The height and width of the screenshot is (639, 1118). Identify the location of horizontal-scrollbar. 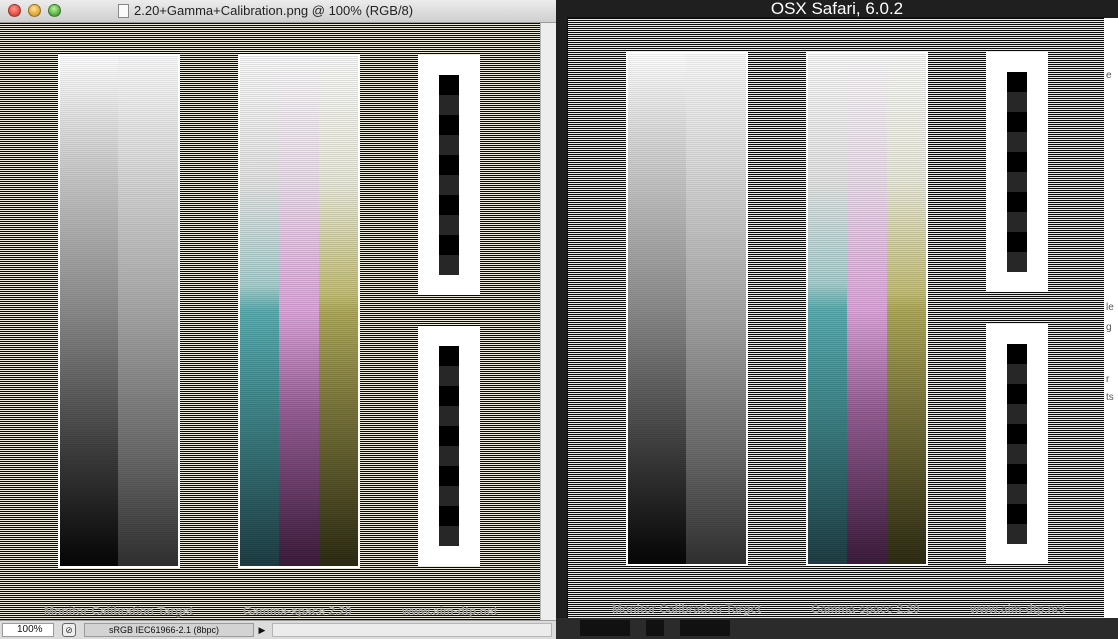
(412, 630).